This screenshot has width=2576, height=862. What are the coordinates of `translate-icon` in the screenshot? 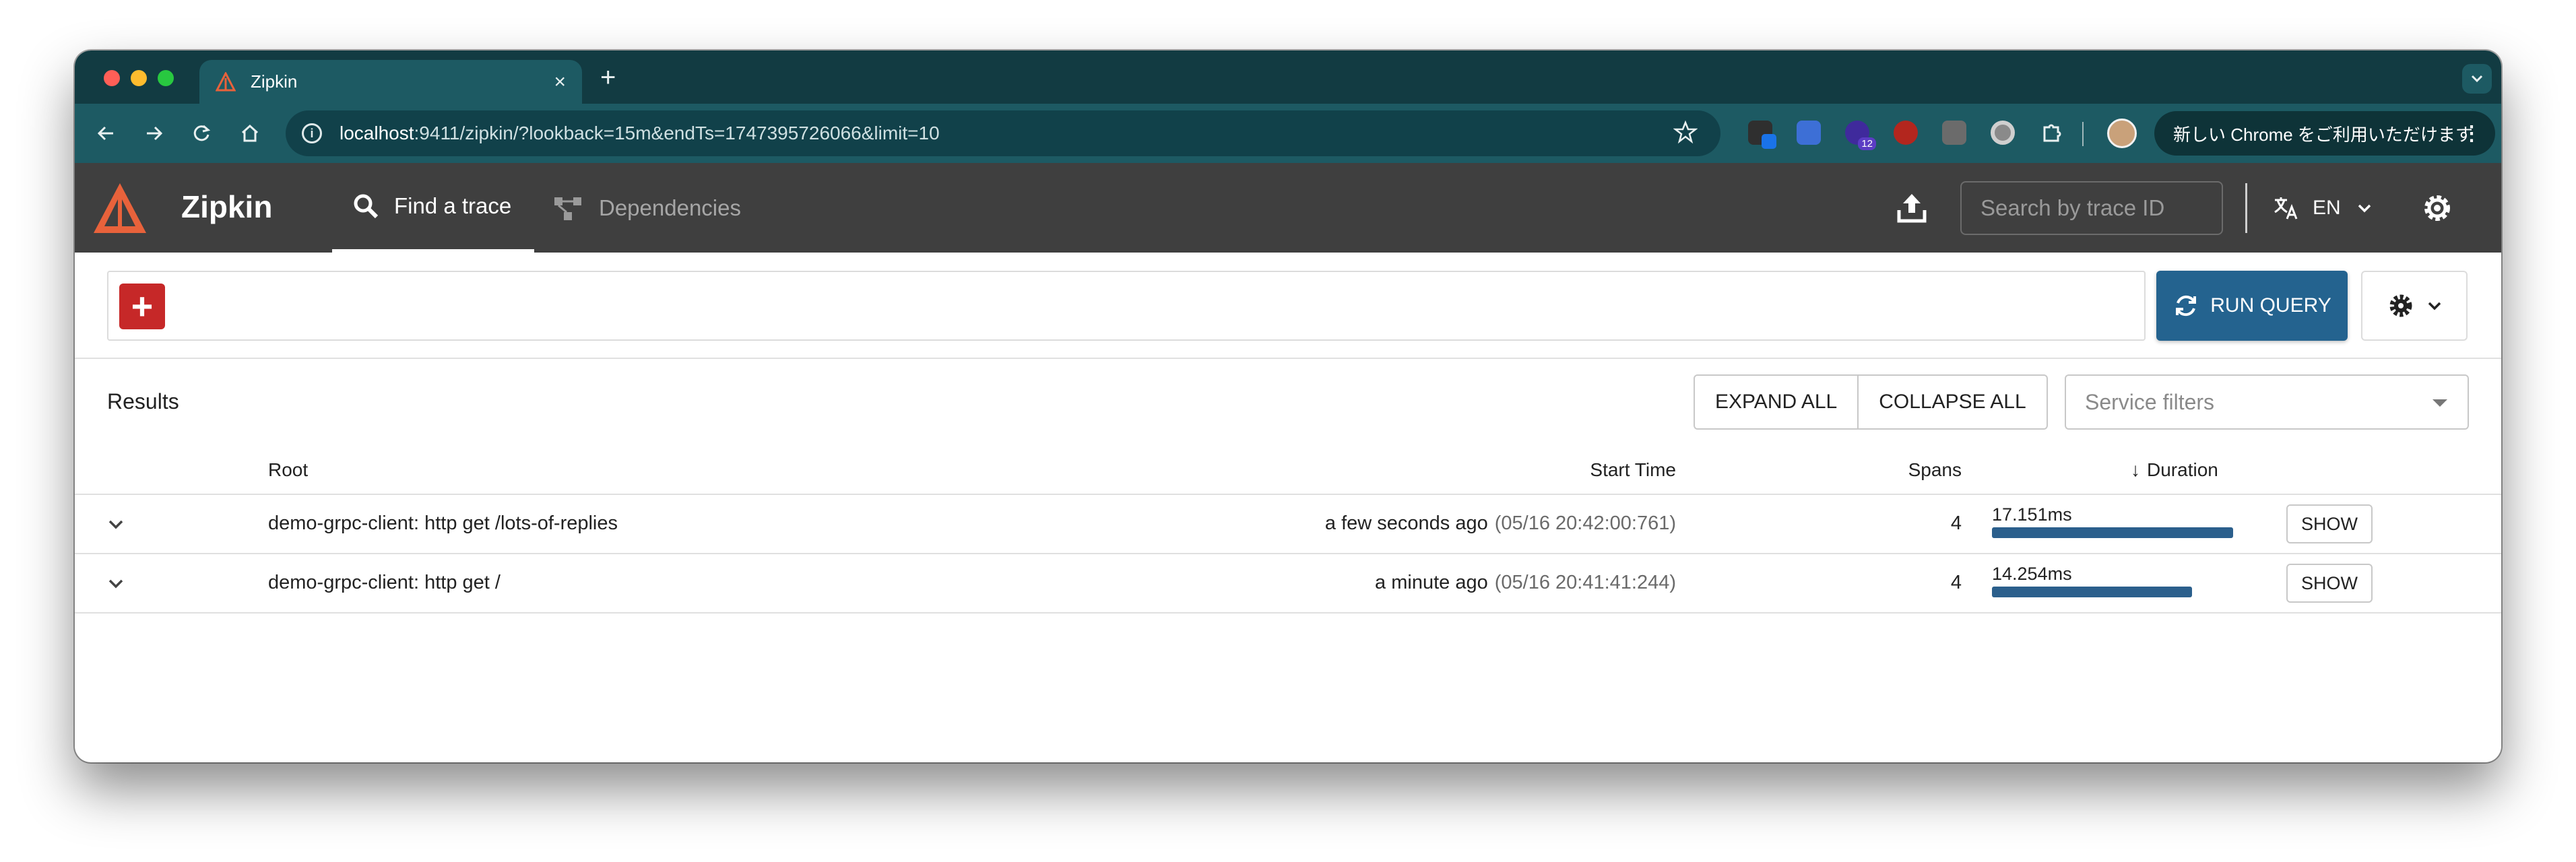 It's located at (2286, 208).